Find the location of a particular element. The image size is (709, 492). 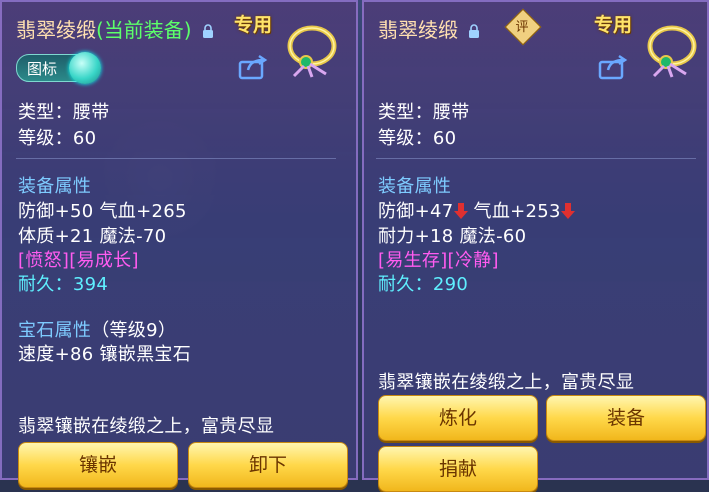

toggle-knob is located at coordinates (85, 68).